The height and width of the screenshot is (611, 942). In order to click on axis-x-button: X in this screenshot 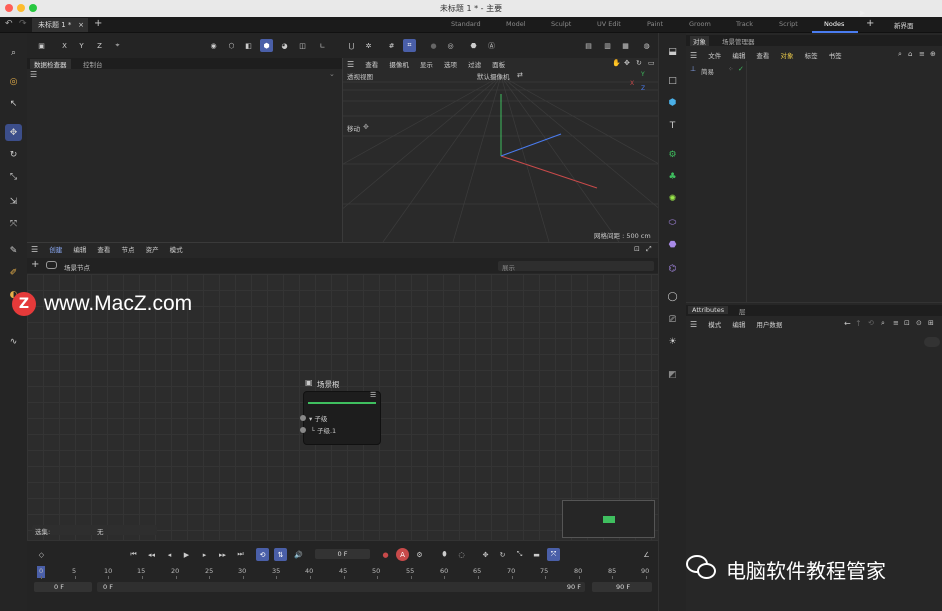, I will do `click(64, 45)`.